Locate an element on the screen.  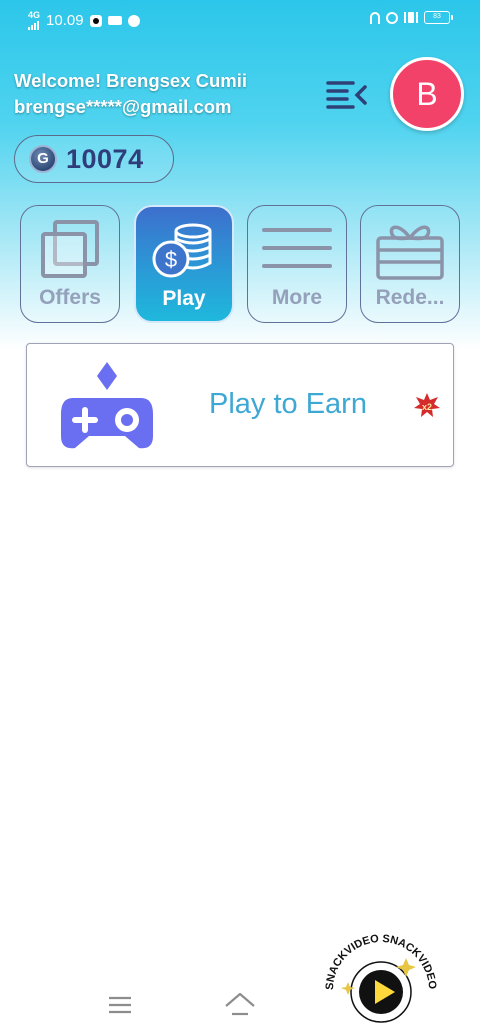
gift-icon is located at coordinates (410, 250).